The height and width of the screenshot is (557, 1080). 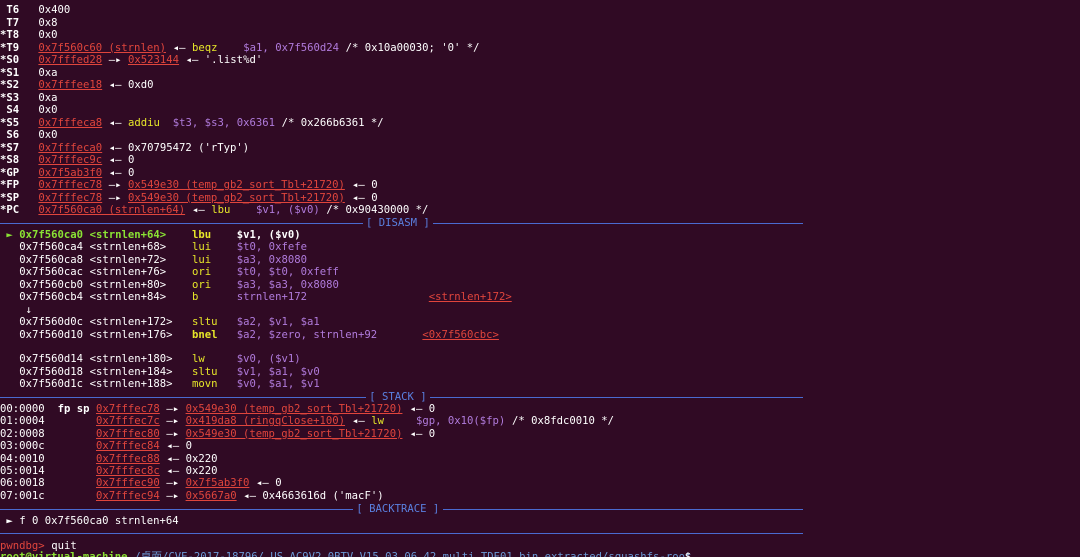 I want to click on pointer-target: 0x549e30 (temp_gb2_sort_Tbl+21720), so click(x=236, y=185).